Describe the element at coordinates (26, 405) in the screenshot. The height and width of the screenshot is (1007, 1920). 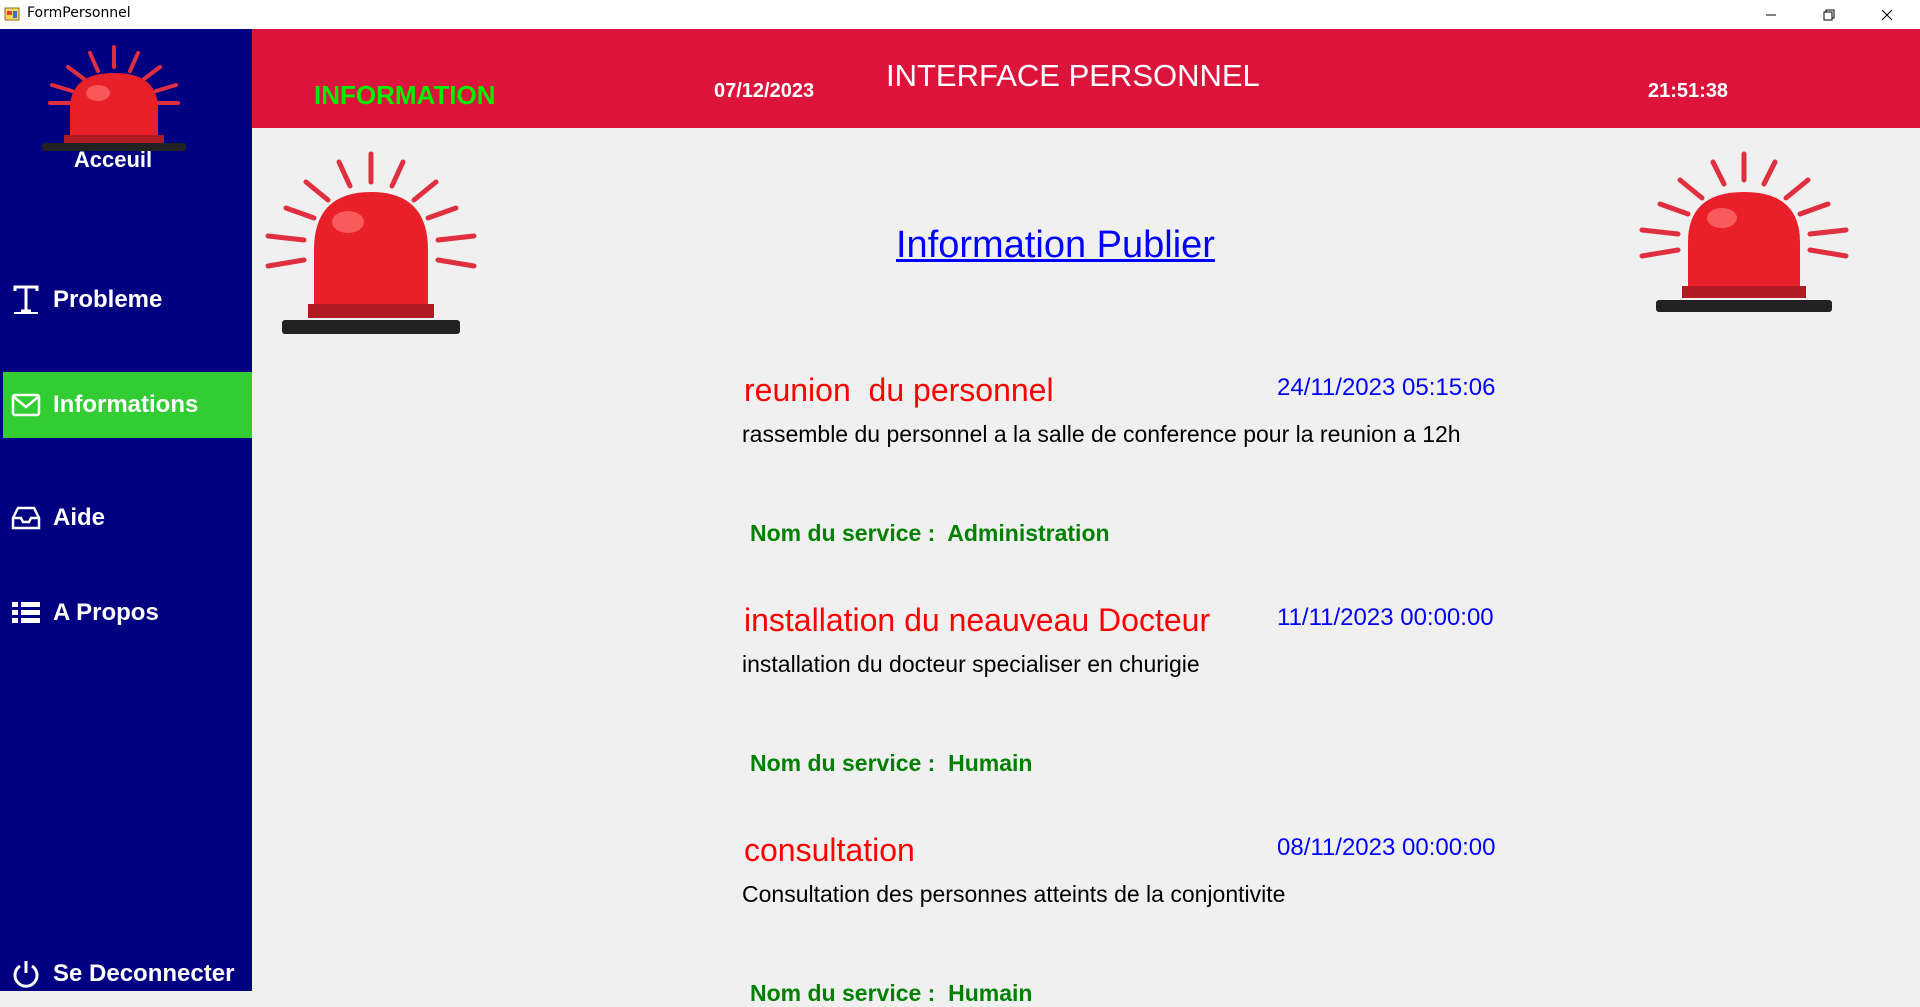
I see `envelope-icon` at that location.